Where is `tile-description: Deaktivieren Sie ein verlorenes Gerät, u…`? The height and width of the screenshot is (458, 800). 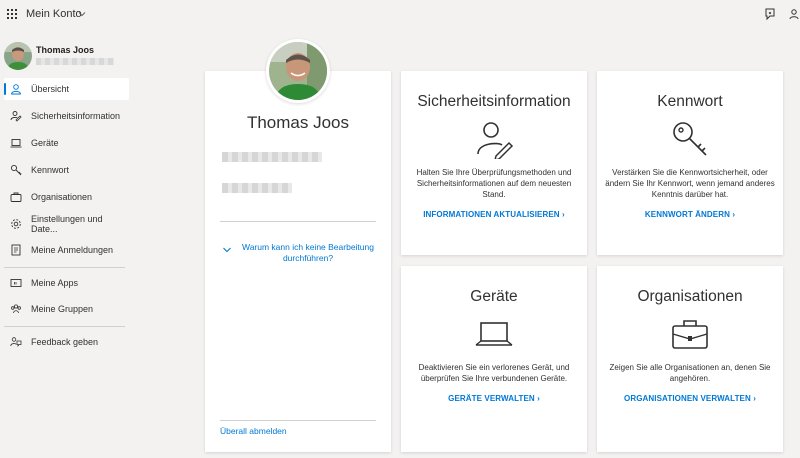
tile-description: Deaktivieren Sie ein verlorenes Gerät, u… is located at coordinates (494, 373).